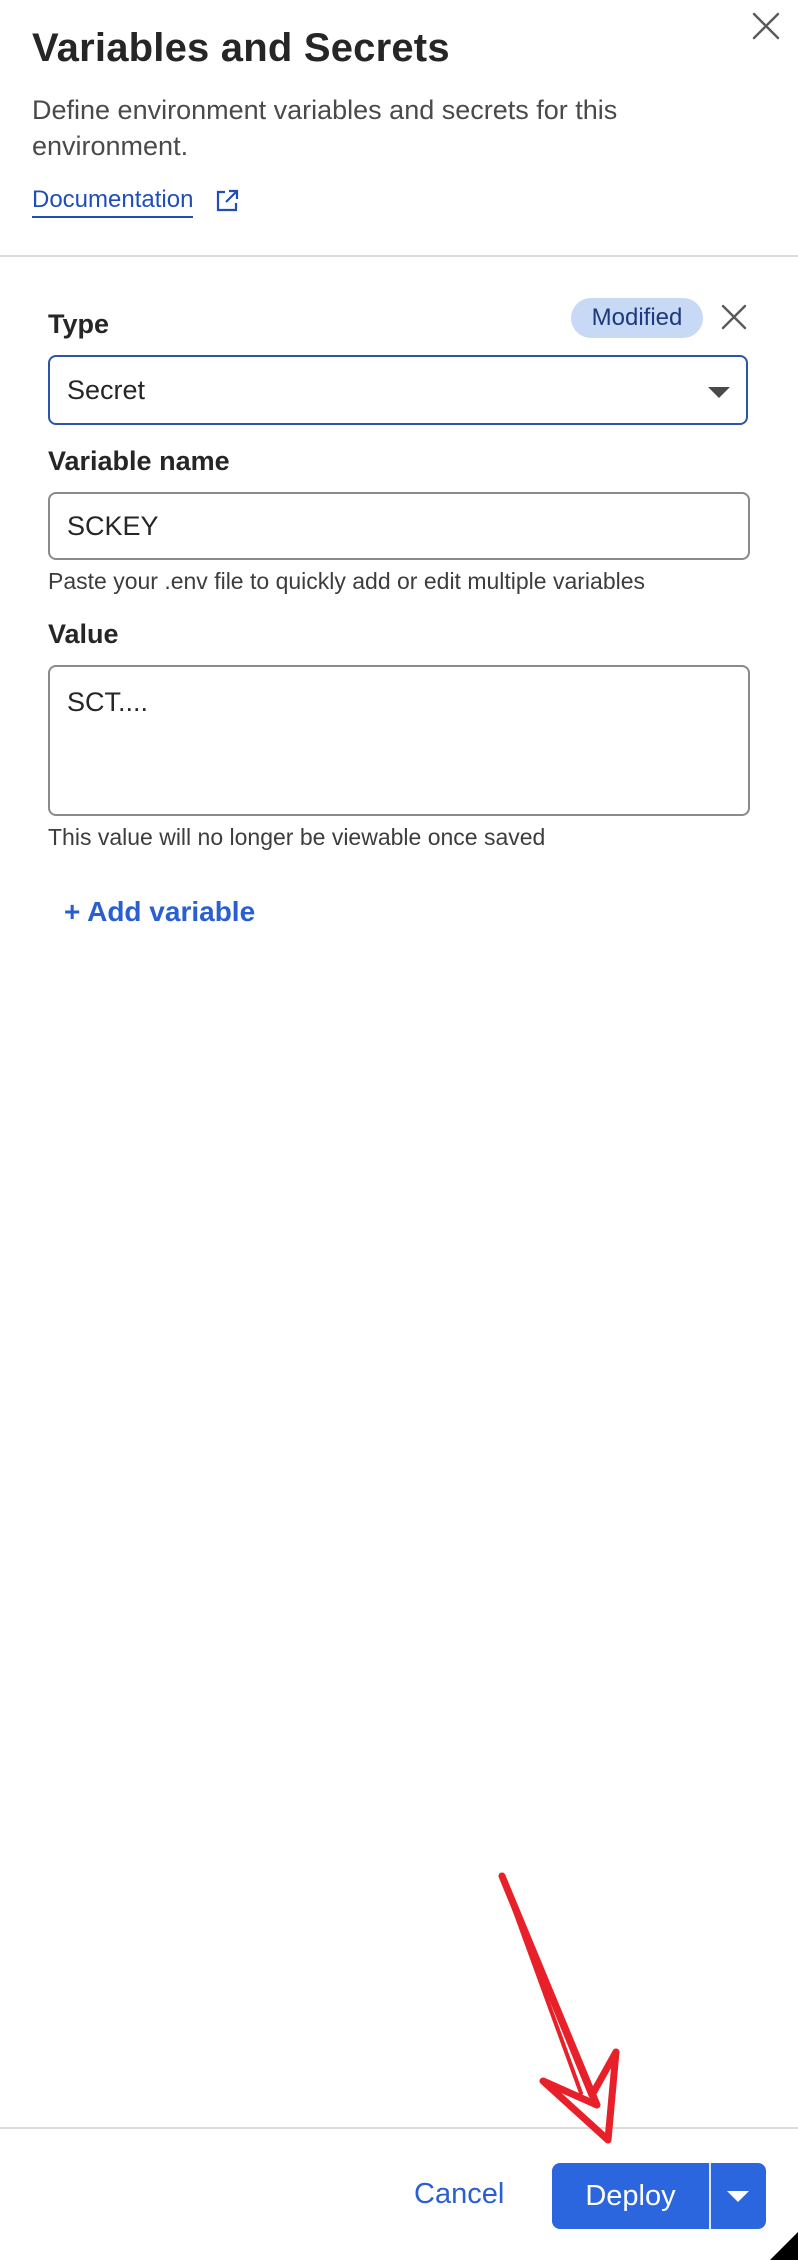 Image resolution: width=798 pixels, height=2260 pixels. Describe the element at coordinates (559, 2008) in the screenshot. I see `annotation-arrow` at that location.